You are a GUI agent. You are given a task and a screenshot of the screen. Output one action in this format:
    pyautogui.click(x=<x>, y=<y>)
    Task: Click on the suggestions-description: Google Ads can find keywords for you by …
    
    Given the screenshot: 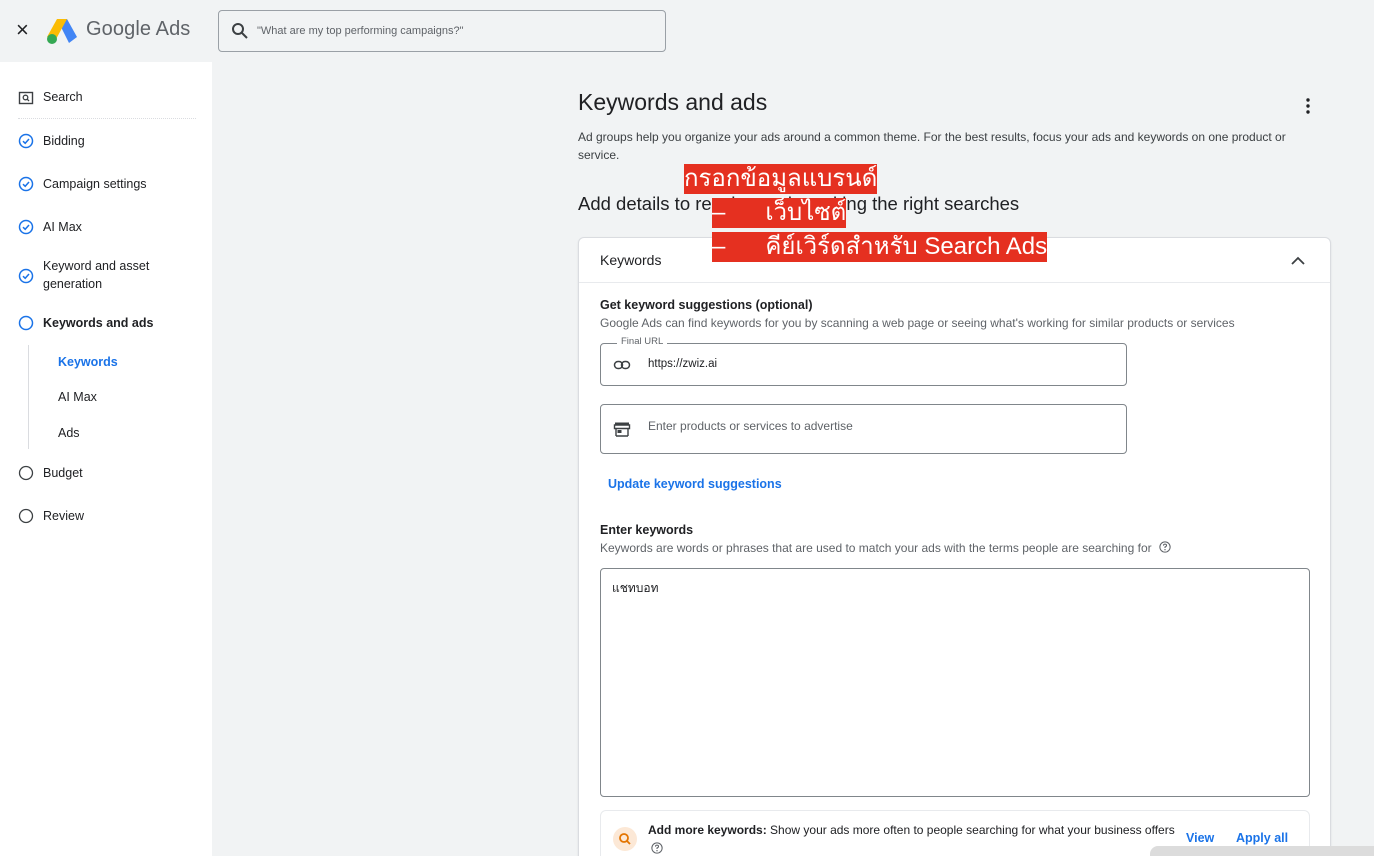 What is the action you would take?
    pyautogui.click(x=917, y=323)
    